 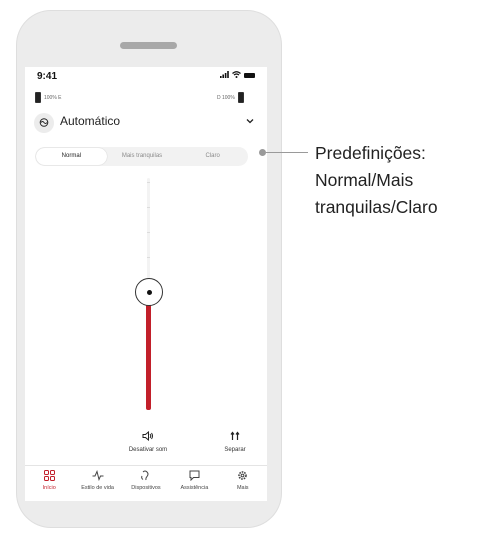 I want to click on nav-assistencia: Assistência, so click(x=194, y=480).